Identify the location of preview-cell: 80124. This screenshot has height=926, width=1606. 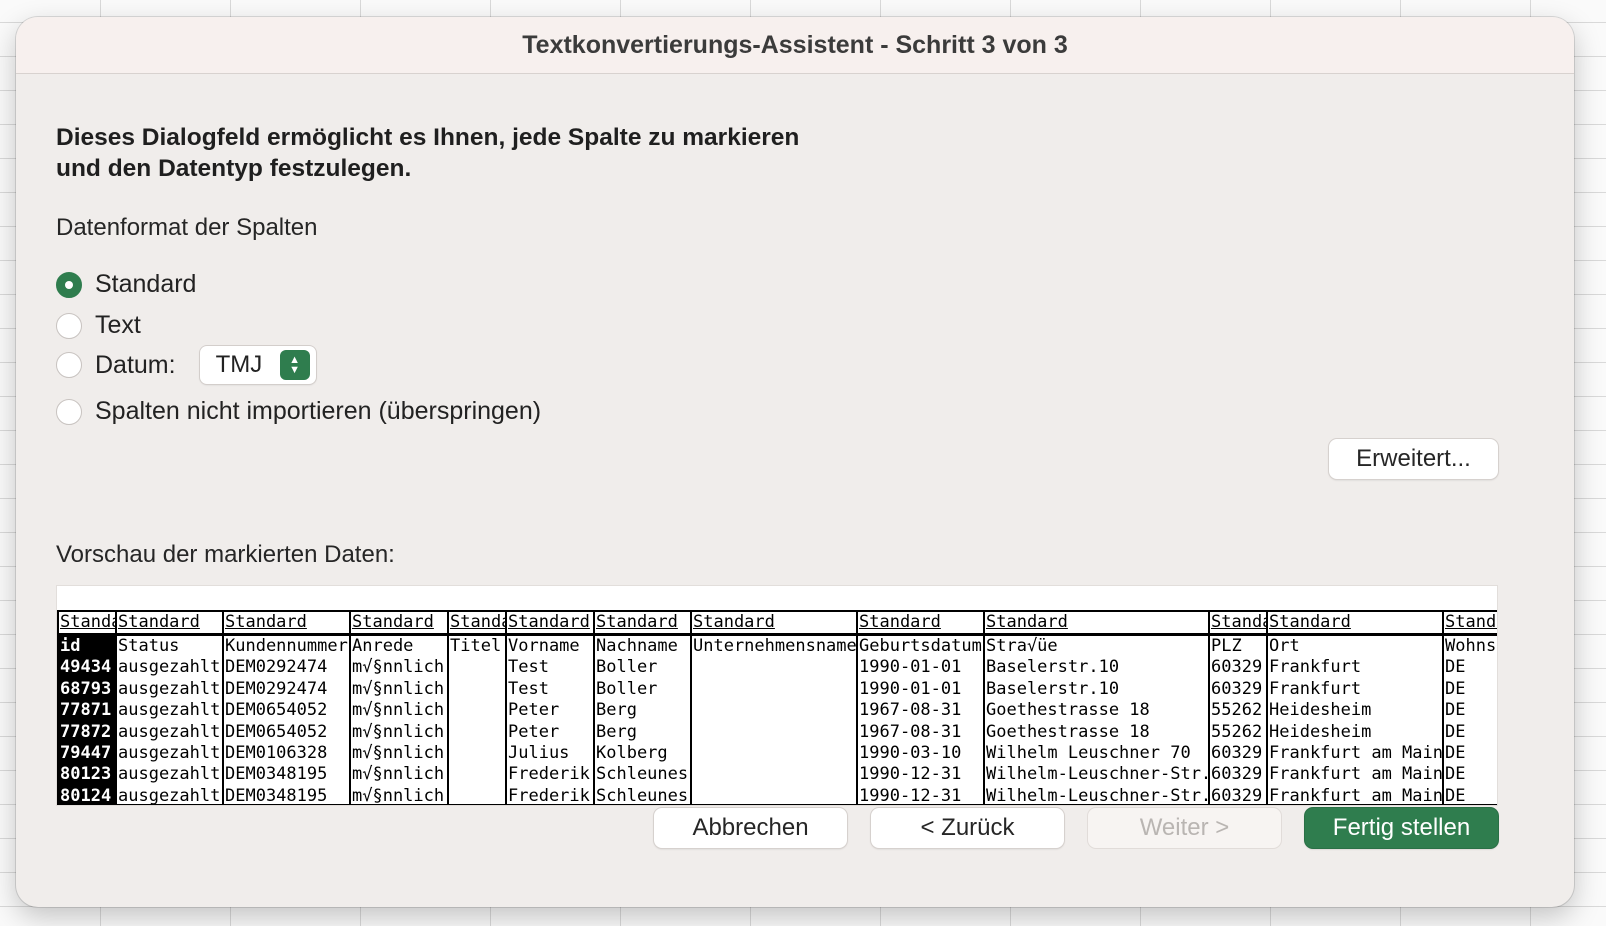
(87, 794).